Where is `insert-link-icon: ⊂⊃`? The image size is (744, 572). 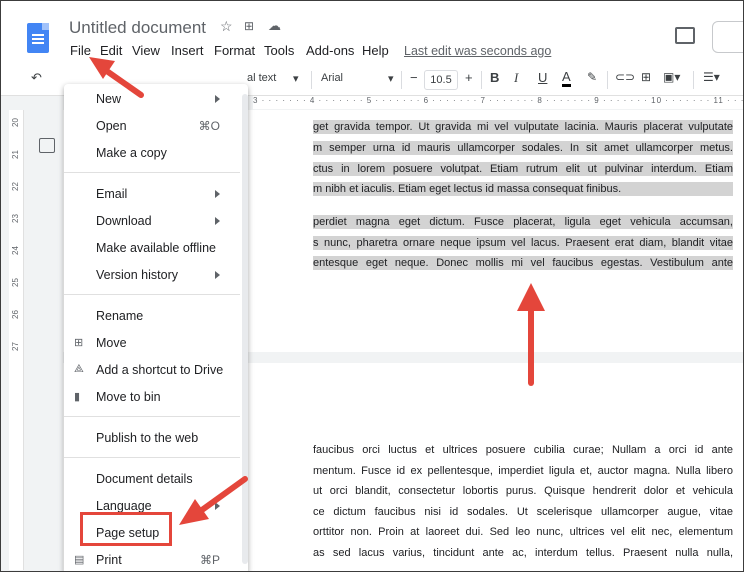 insert-link-icon: ⊂⊃ is located at coordinates (625, 77).